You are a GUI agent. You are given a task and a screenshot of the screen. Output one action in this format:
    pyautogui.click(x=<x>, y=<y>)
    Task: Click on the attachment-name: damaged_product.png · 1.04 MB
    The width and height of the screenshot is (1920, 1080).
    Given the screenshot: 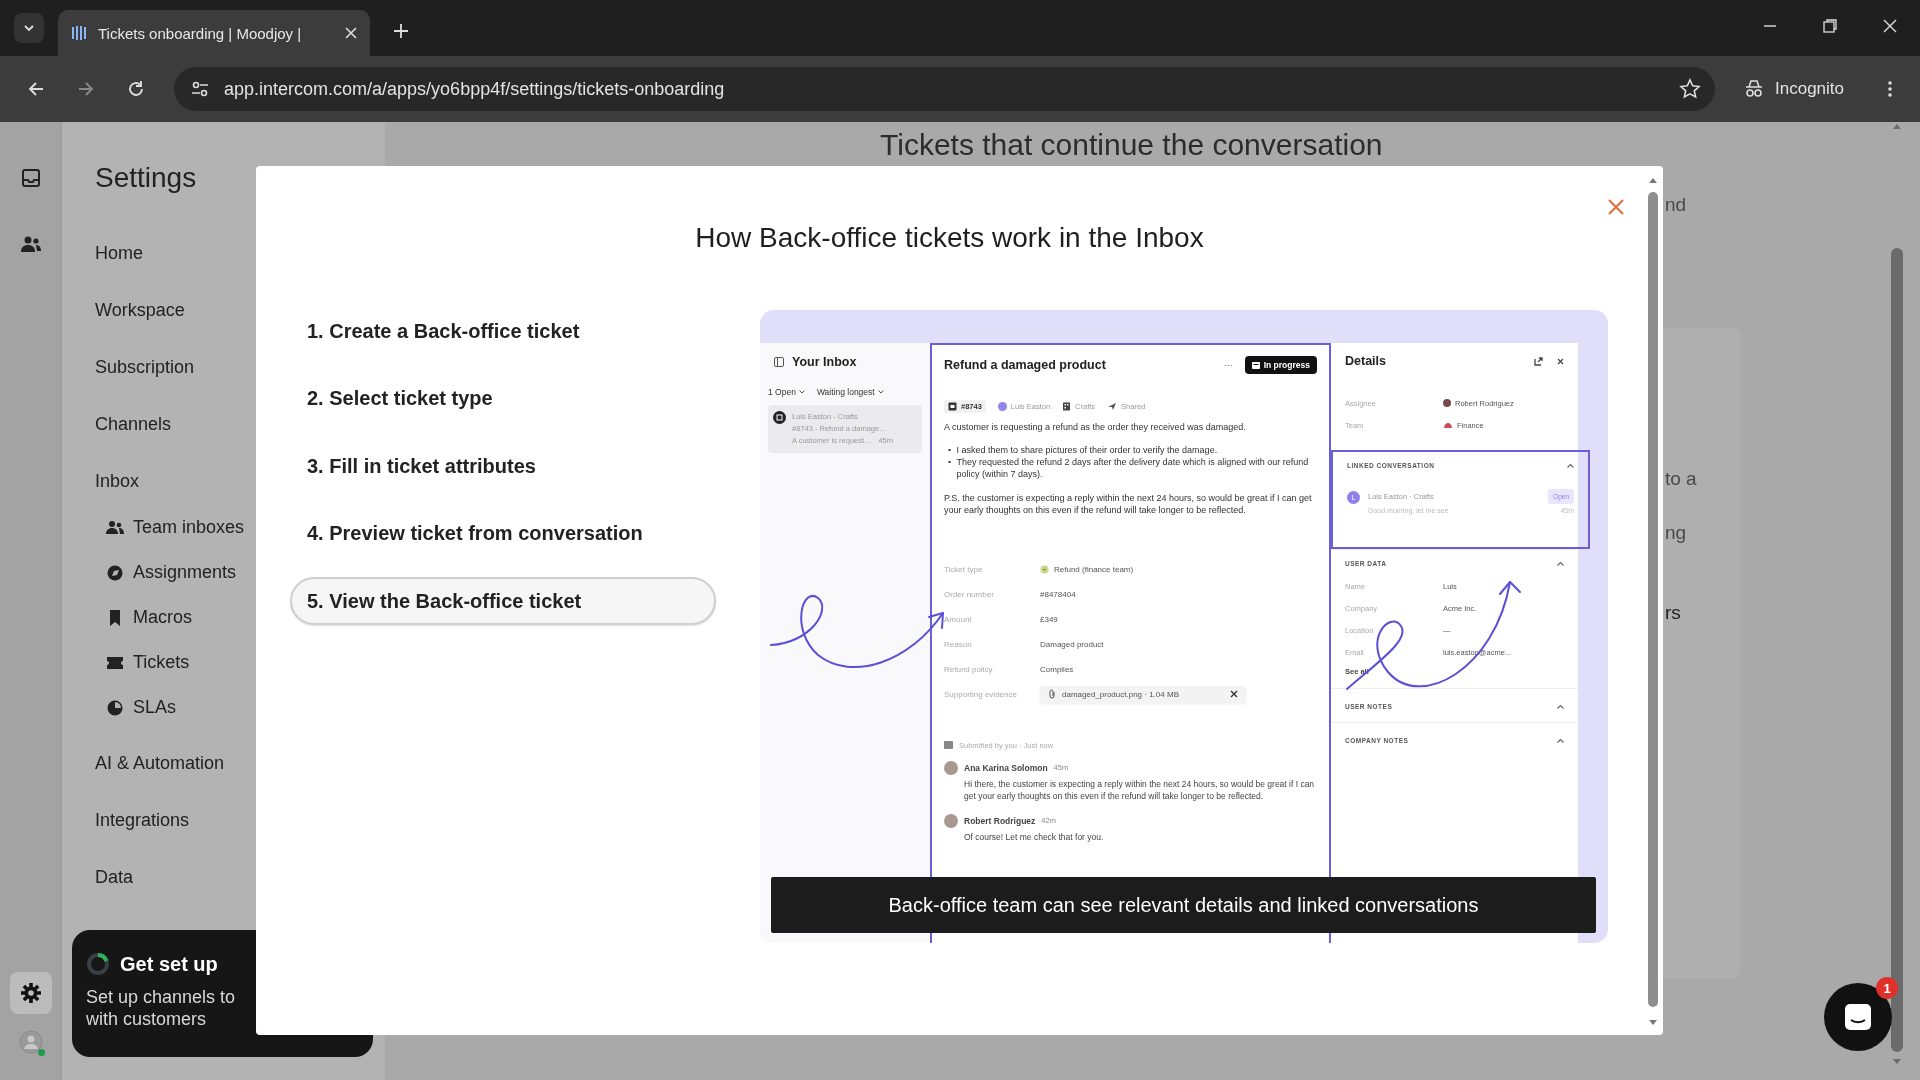 What is the action you would take?
    pyautogui.click(x=1120, y=694)
    